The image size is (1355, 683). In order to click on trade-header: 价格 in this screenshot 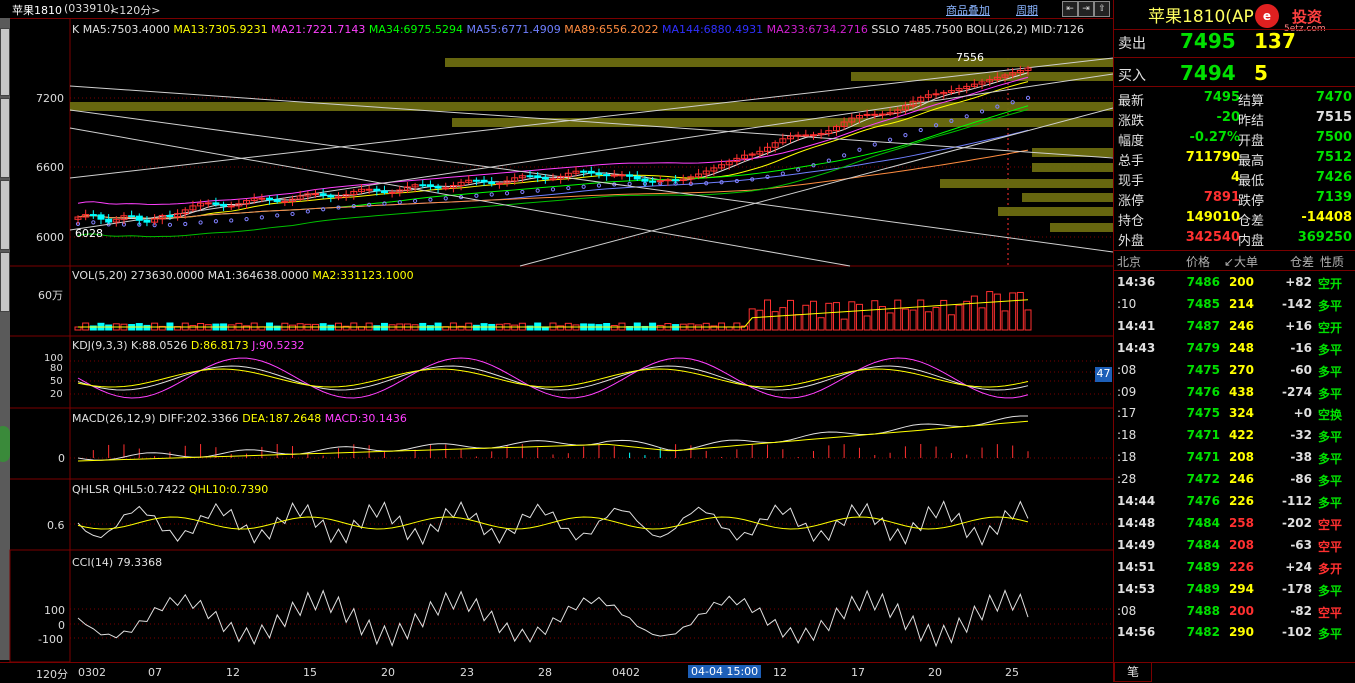, I will do `click(1198, 262)`.